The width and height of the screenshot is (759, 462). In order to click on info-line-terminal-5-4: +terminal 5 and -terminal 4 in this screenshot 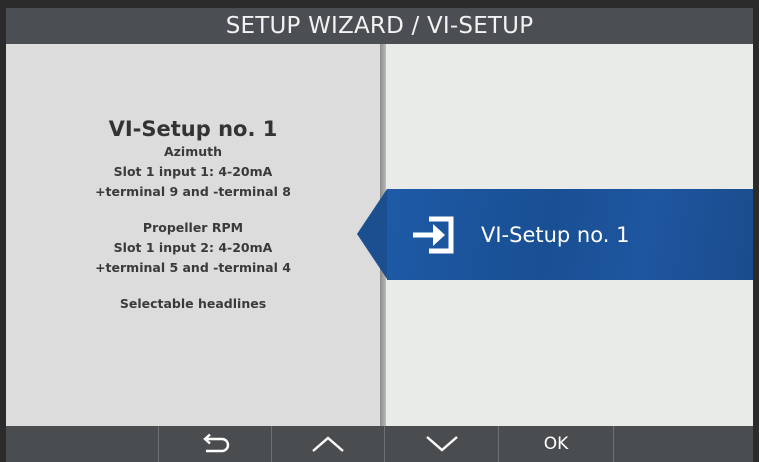, I will do `click(193, 267)`.